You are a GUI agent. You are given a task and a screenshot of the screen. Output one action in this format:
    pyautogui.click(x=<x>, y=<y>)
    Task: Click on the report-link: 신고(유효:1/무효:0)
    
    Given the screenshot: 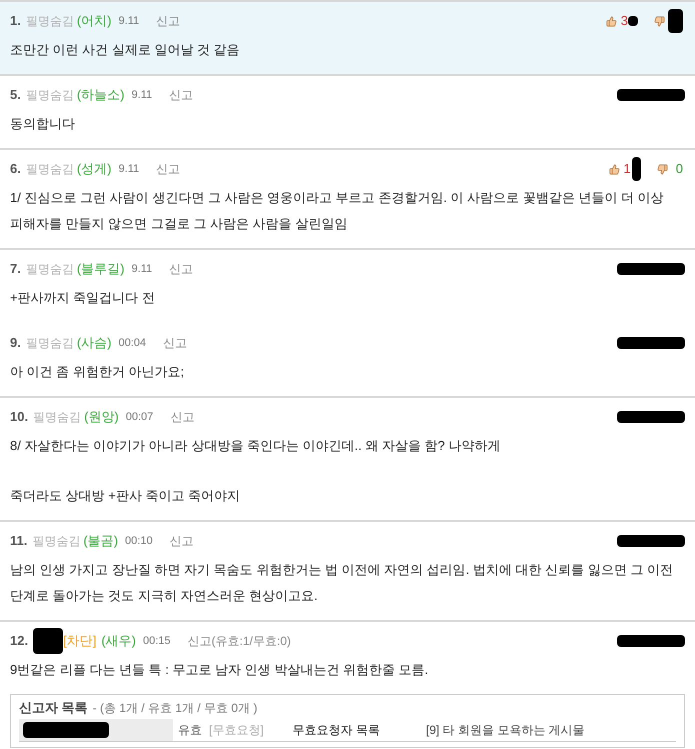 What is the action you would take?
    pyautogui.click(x=239, y=641)
    